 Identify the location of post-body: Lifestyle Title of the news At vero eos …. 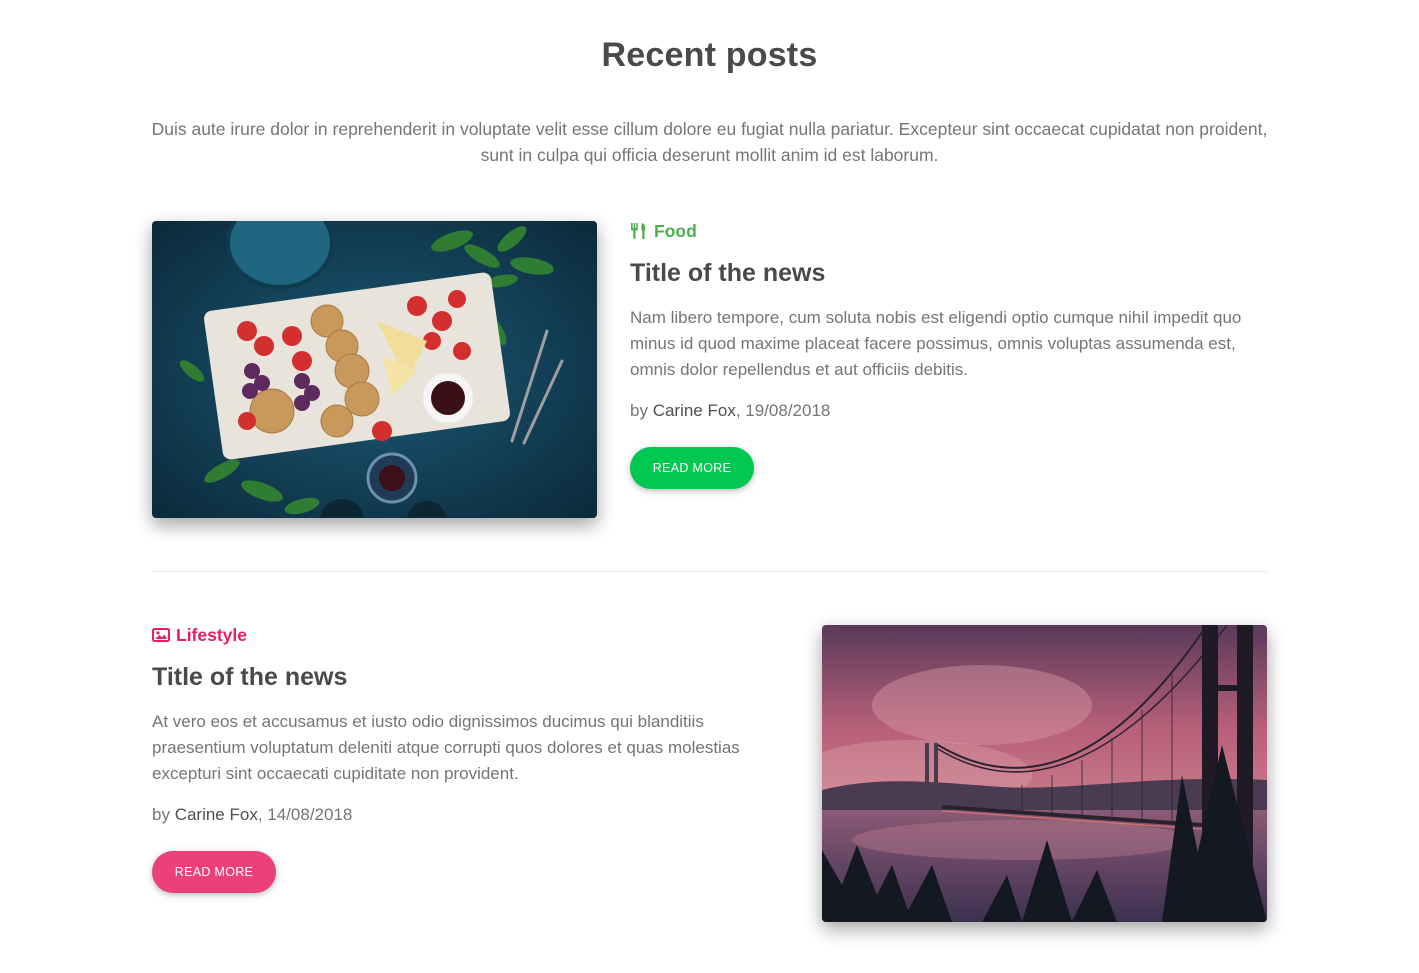
(462, 759).